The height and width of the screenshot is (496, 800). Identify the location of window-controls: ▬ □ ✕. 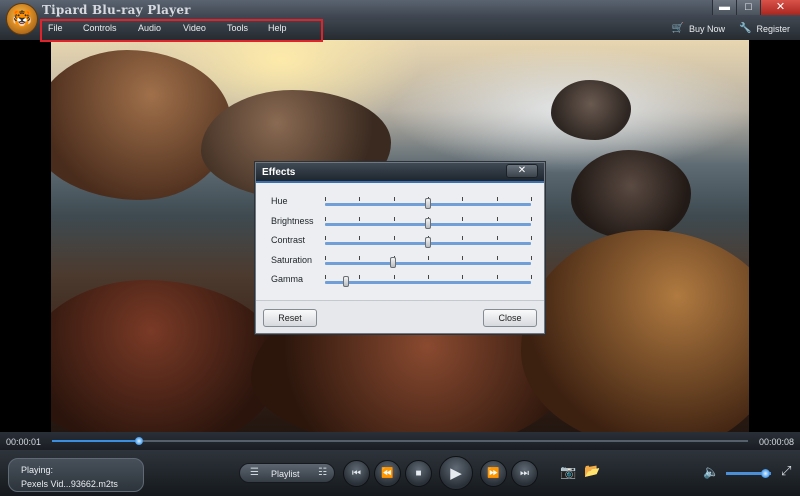
(756, 7).